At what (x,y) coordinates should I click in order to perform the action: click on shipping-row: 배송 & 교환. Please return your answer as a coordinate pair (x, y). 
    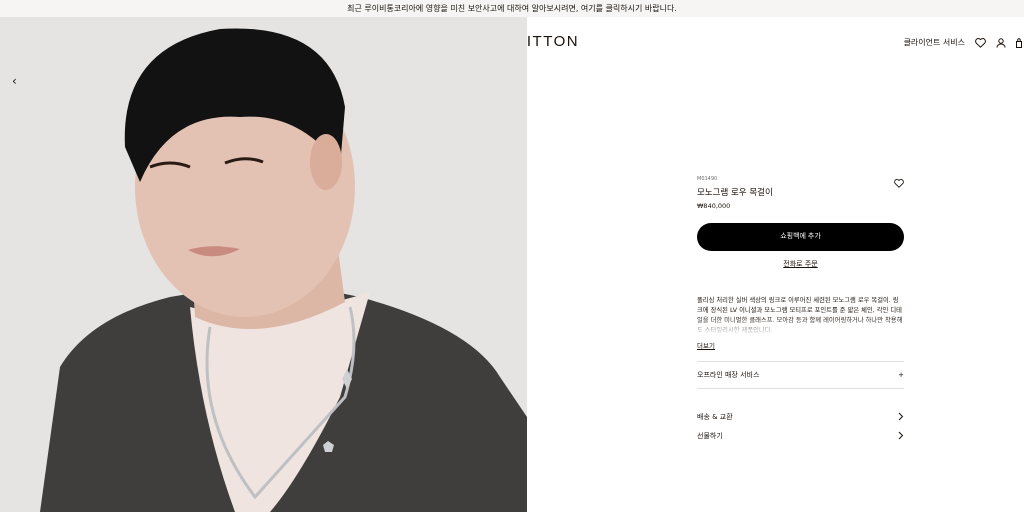
    Looking at the image, I should click on (800, 416).